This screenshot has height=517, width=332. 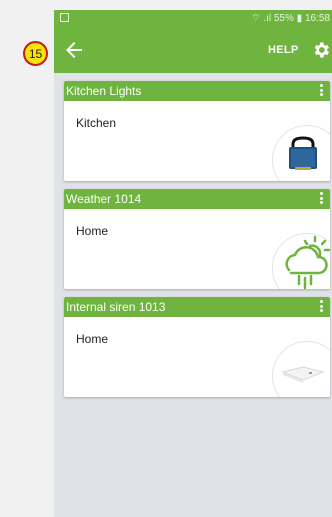 I want to click on device-title: Internal siren 1013, so click(x=116, y=307).